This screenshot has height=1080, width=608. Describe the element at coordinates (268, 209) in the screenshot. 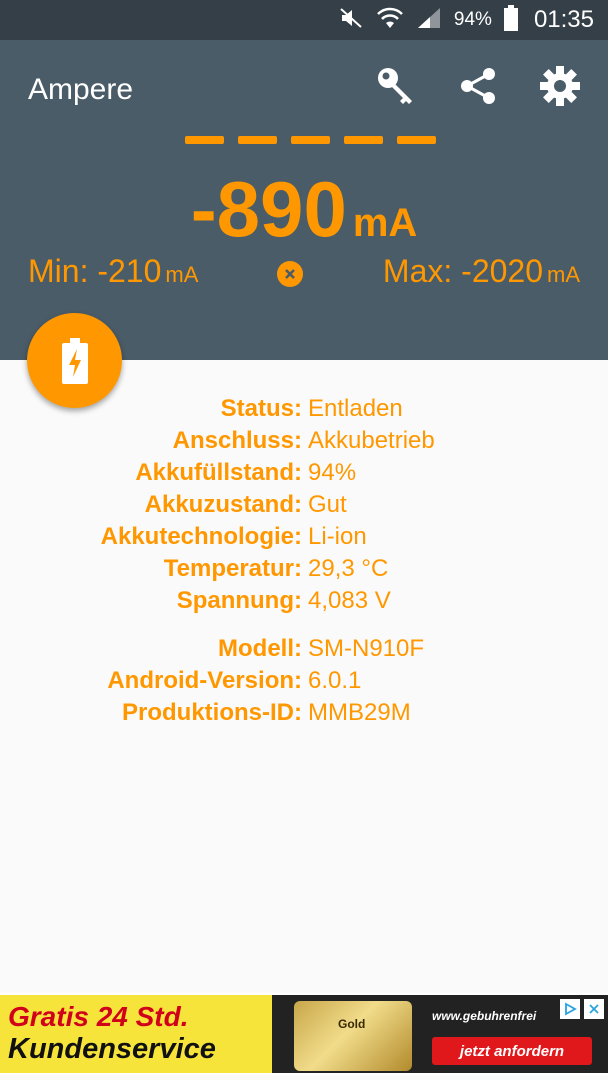

I see `current-value: -890` at that location.